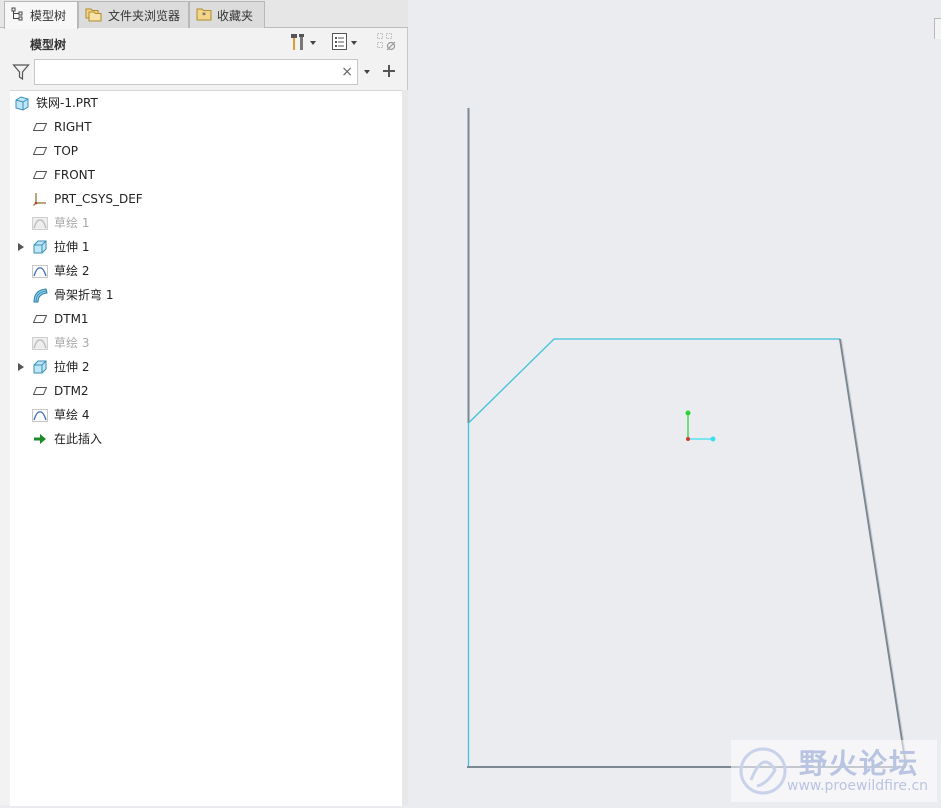 The image size is (941, 808). Describe the element at coordinates (71, 391) in the screenshot. I see `tree-item-label: DTM2` at that location.